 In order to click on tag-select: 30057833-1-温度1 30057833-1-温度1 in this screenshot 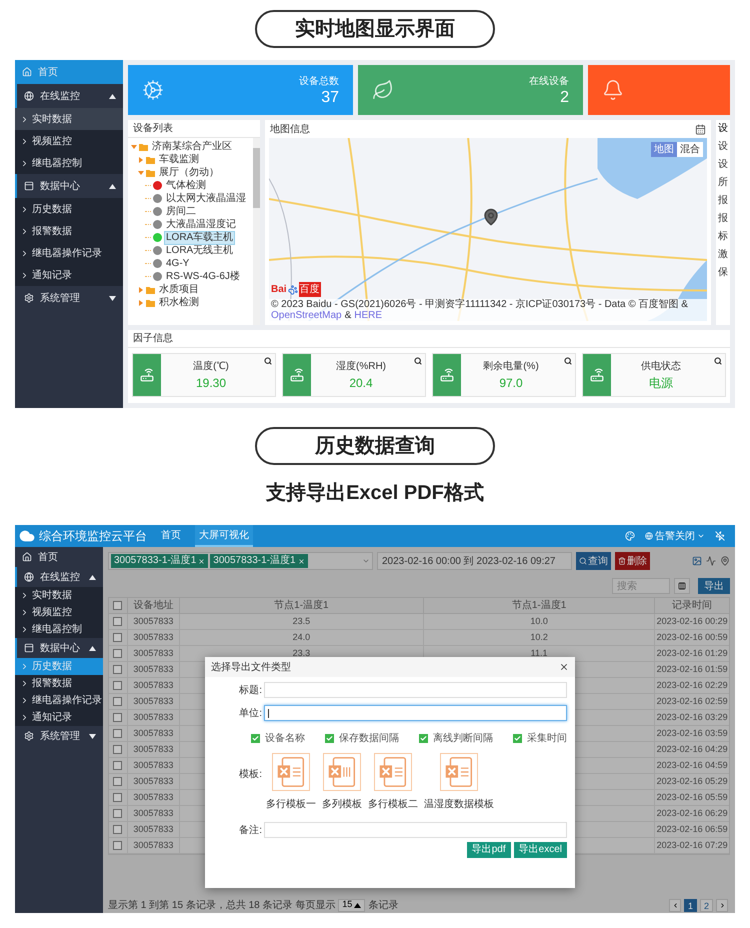, I will do `click(240, 561)`.